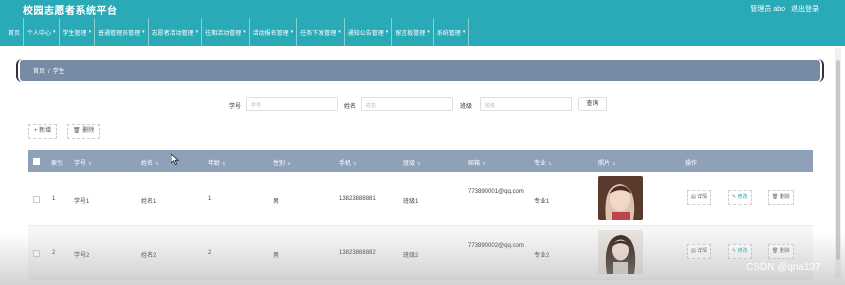  I want to click on col-gender: 性别 ⇅, so click(281, 162).